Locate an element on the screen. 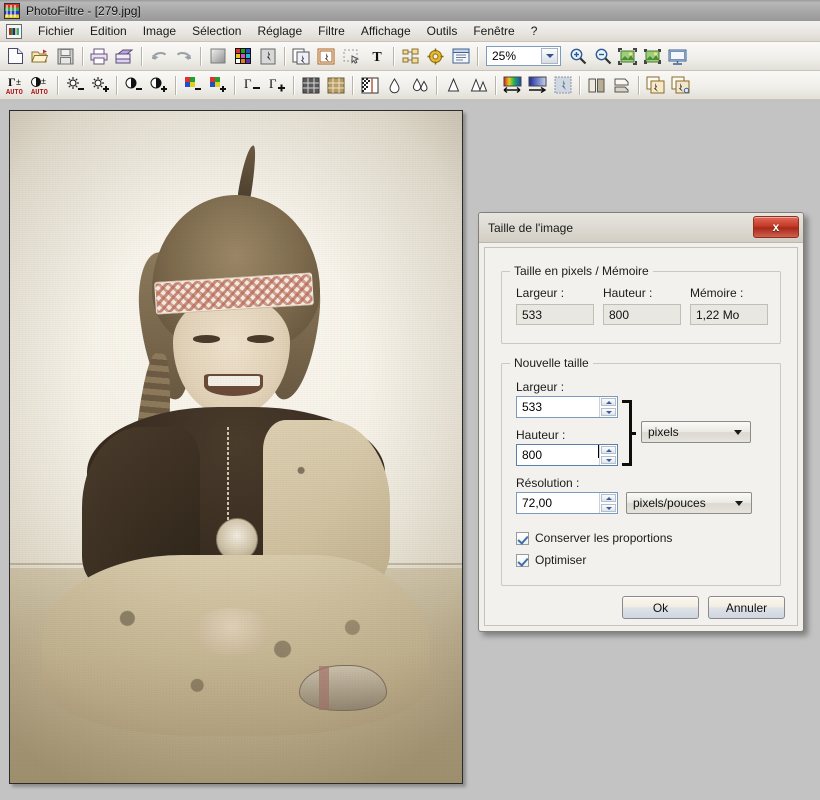 The width and height of the screenshot is (820, 800). flip-horizontal-icon is located at coordinates (596, 85).